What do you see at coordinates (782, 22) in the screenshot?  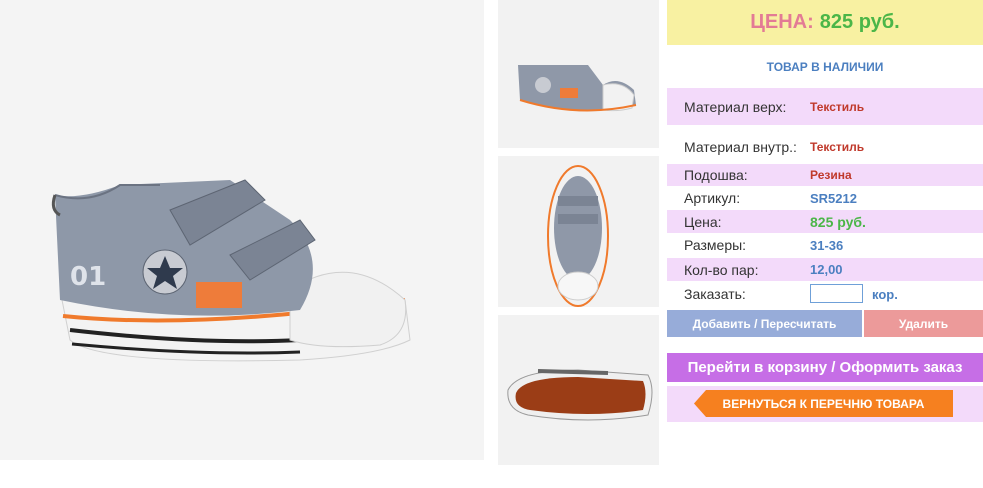 I see `price-label: ЦЕНА:` at bounding box center [782, 22].